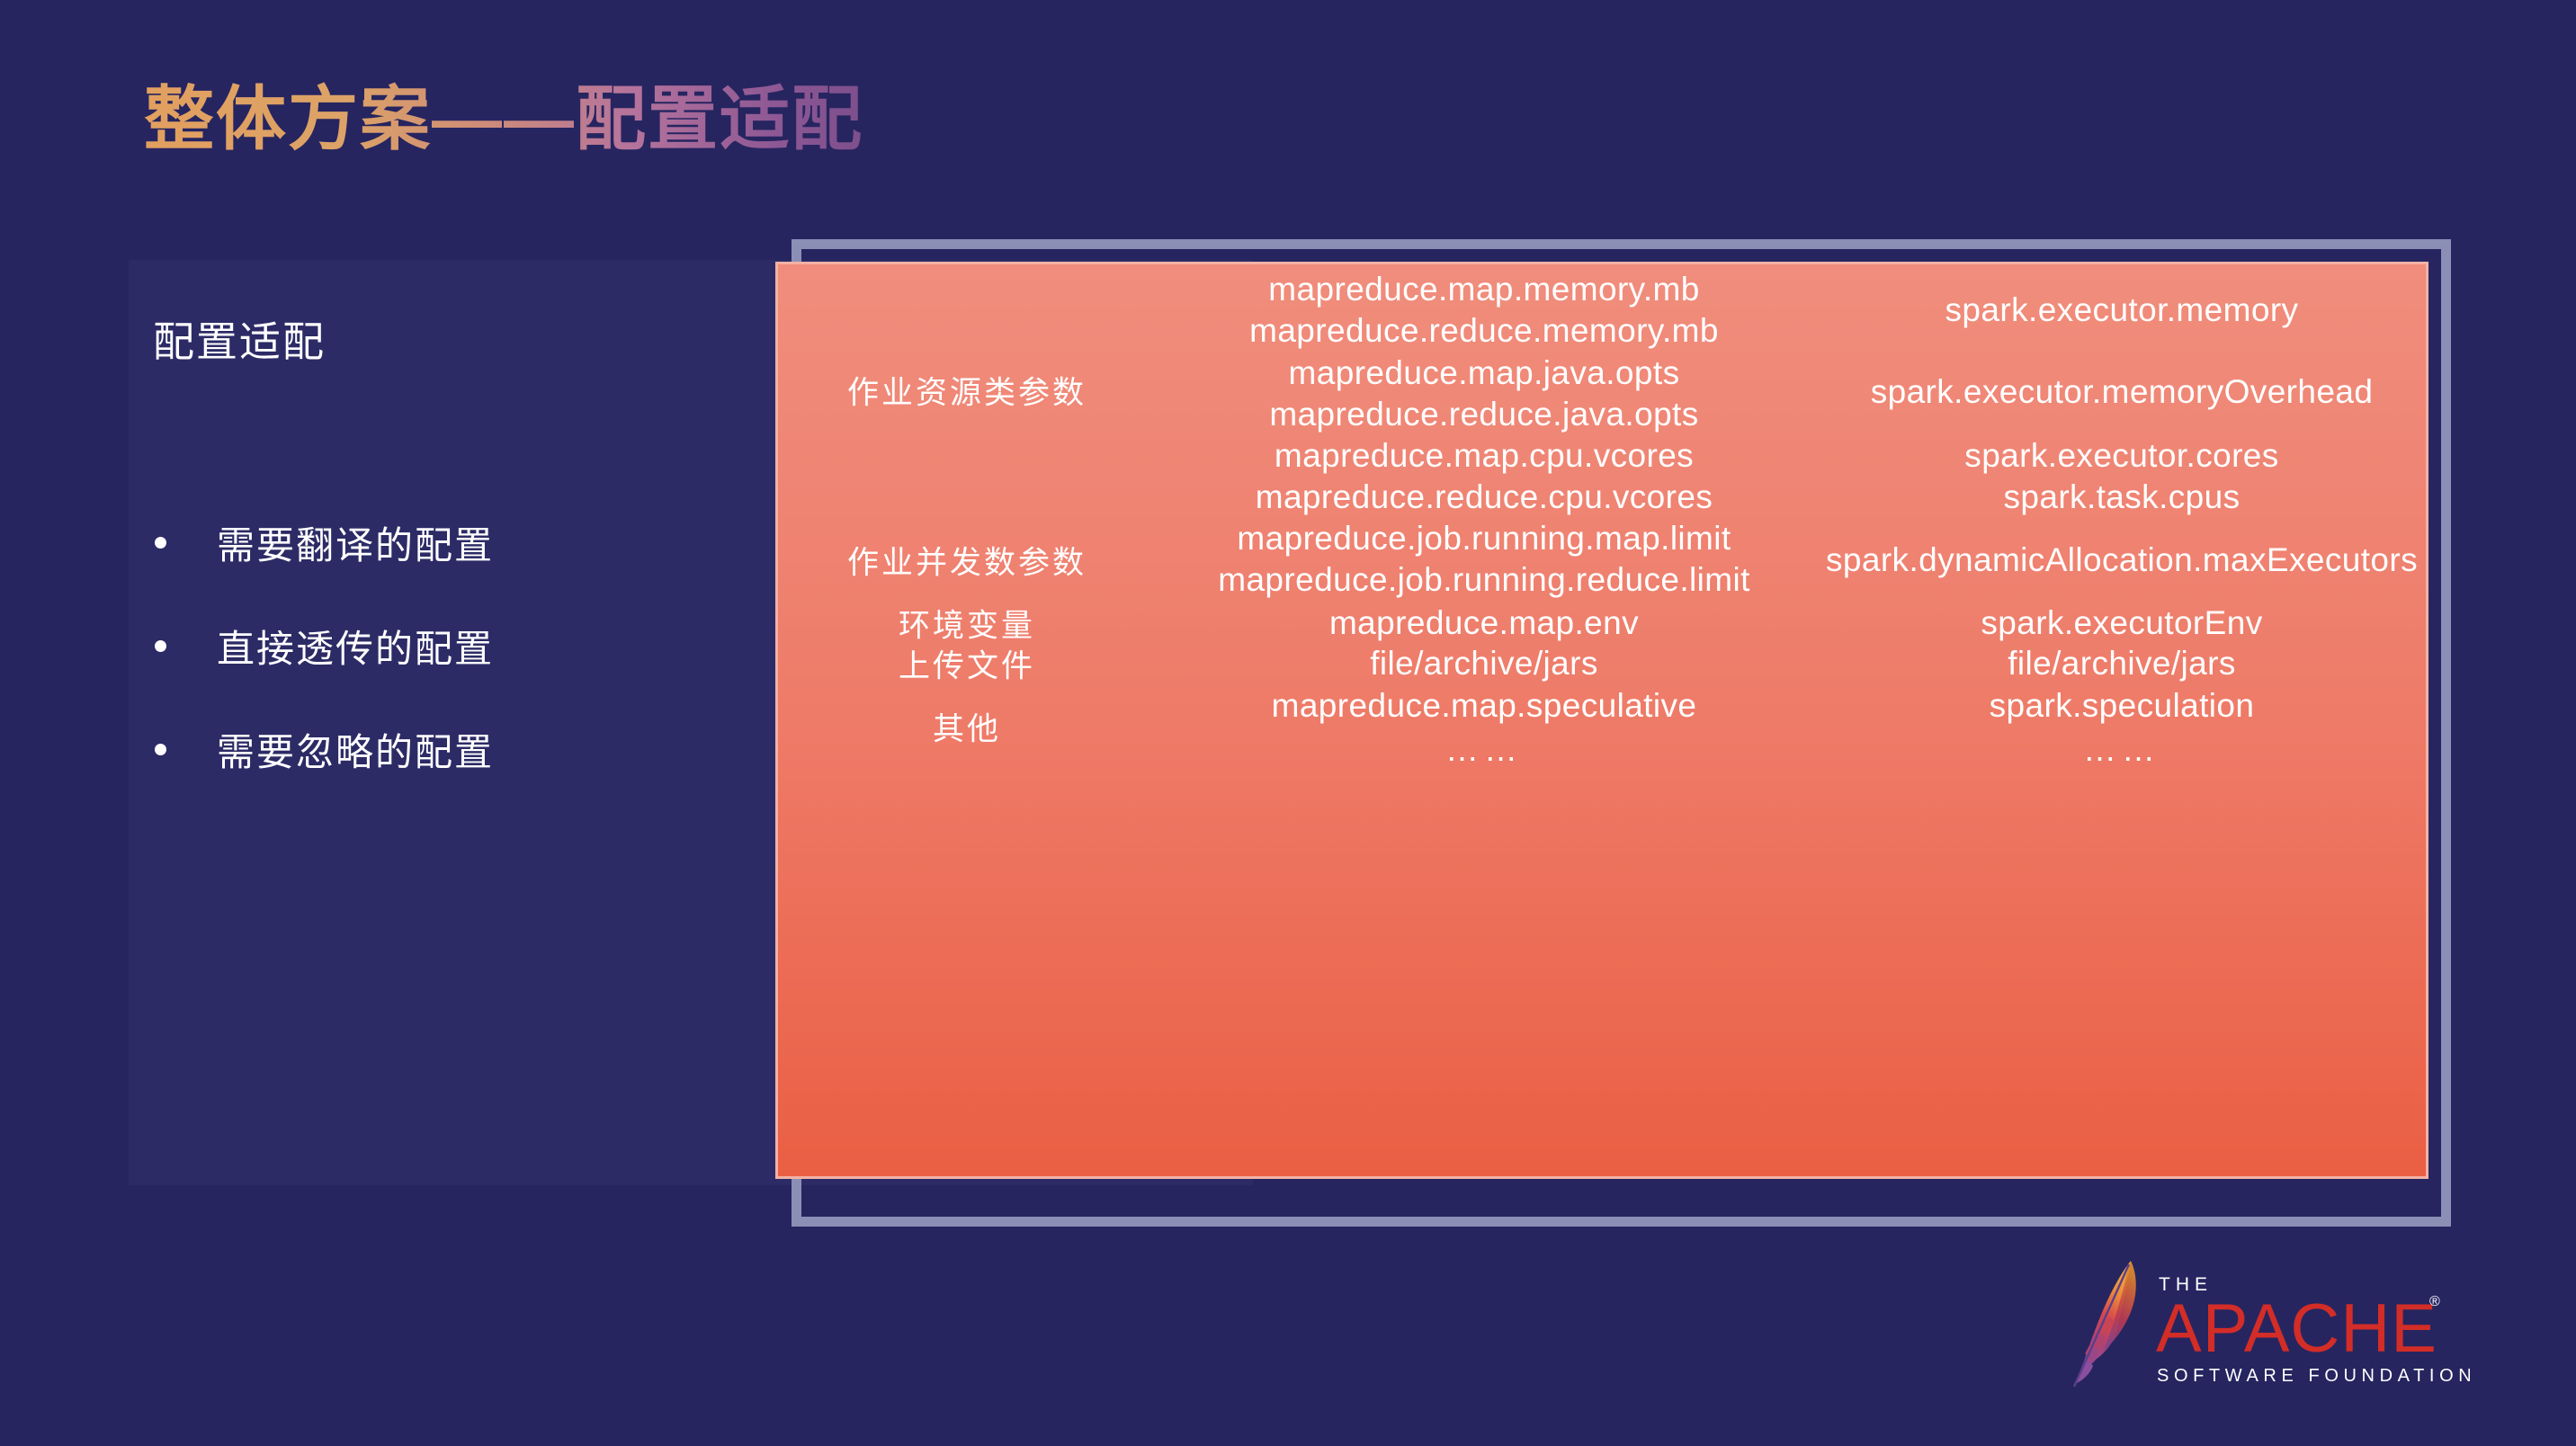 This screenshot has height=1446, width=2576. Describe the element at coordinates (2313, 1376) in the screenshot. I see `logo-foundation-text: SOFTWARE FOUNDATION` at that location.